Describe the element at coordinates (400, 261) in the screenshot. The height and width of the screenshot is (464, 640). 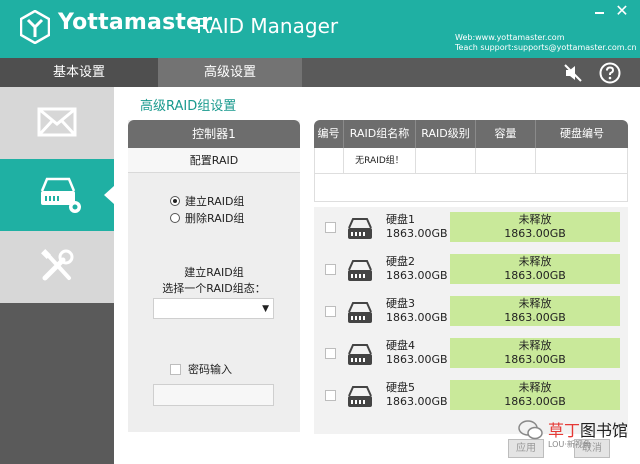
I see `disk-name: 硬盘2` at that location.